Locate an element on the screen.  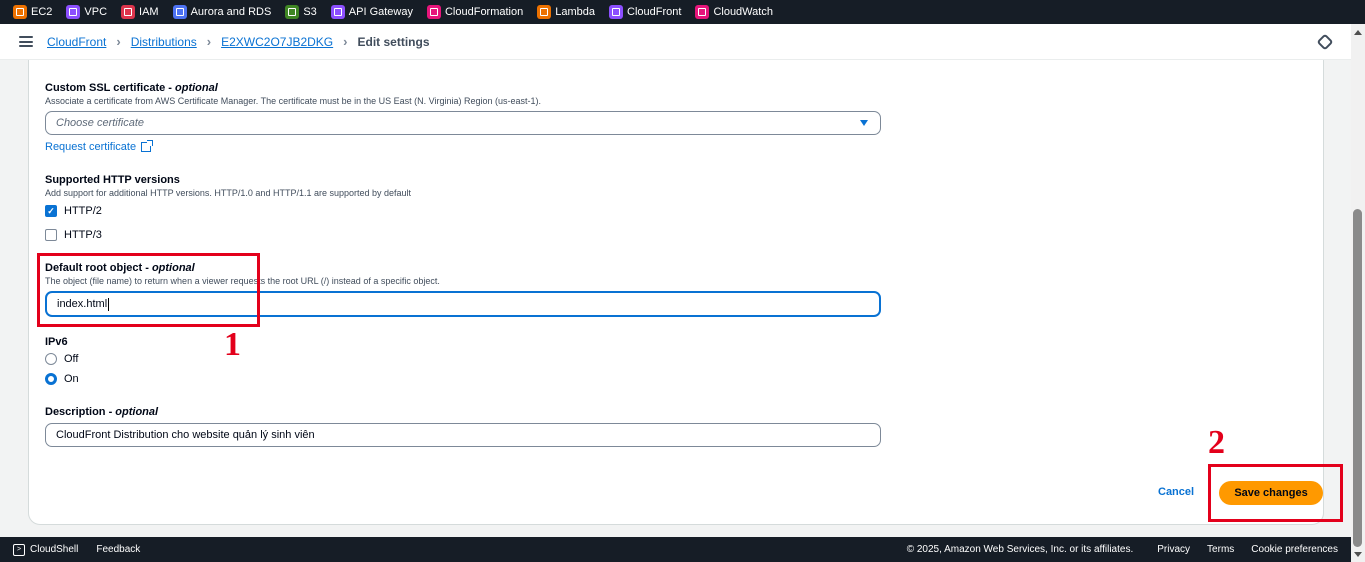
ipv6-off-label: Off is located at coordinates (71, 359).